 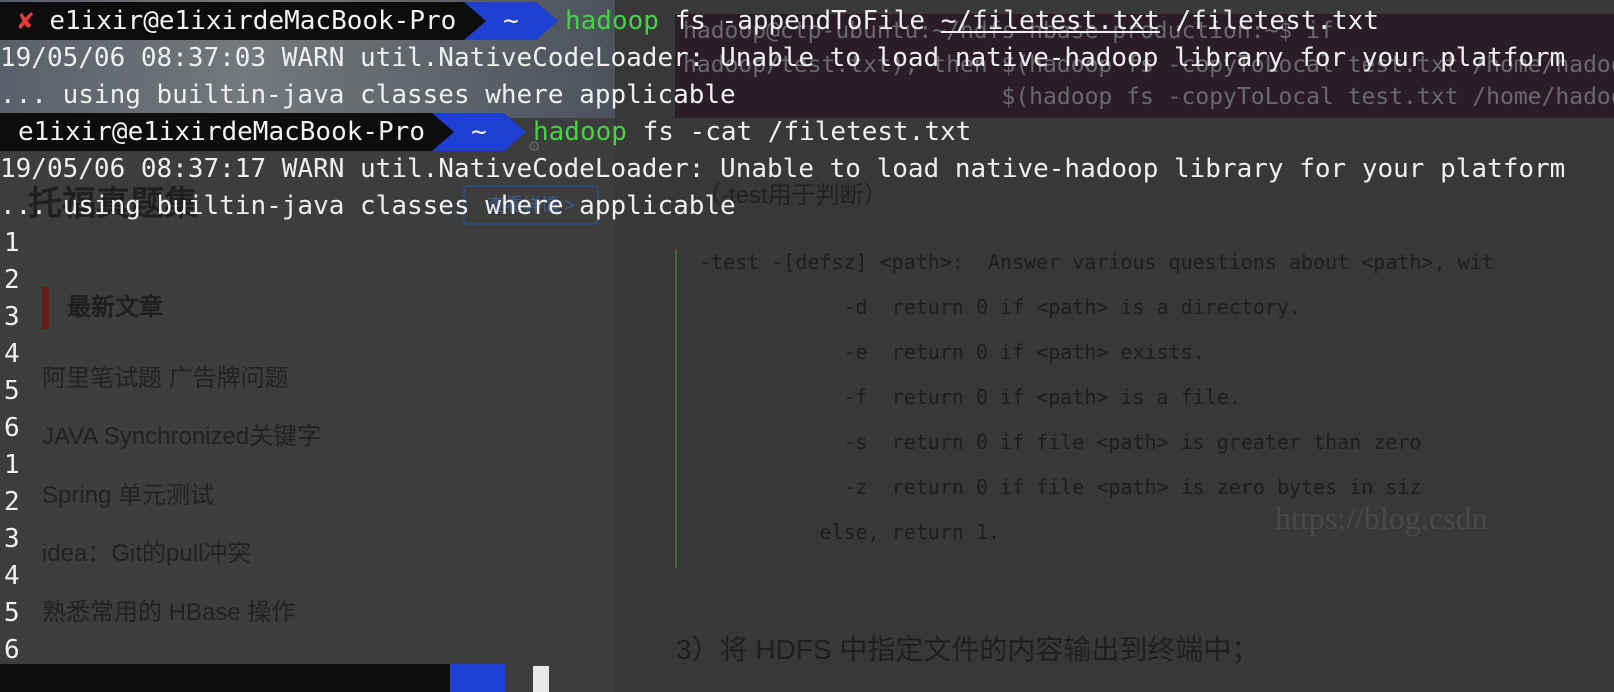 What do you see at coordinates (237, 21) in the screenshot?
I see `prompt-user-host: ✘ e1ixir@e1ixirdeMacBook-Pro` at bounding box center [237, 21].